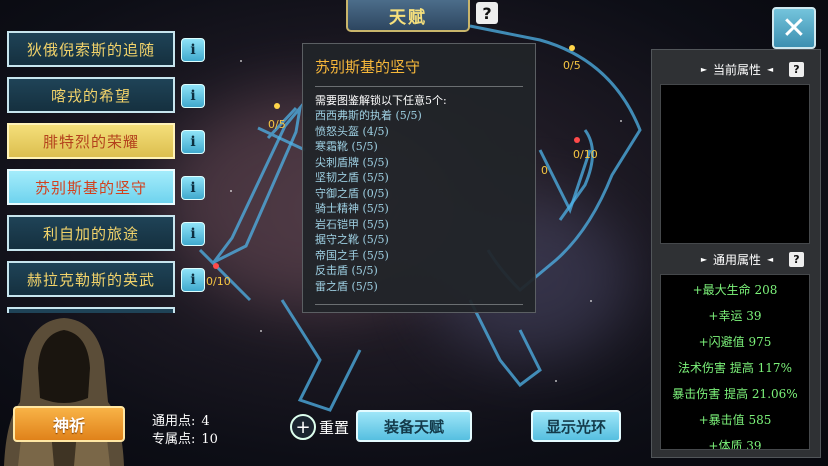  I want to click on equip-talent-button: 装备天赋, so click(414, 426).